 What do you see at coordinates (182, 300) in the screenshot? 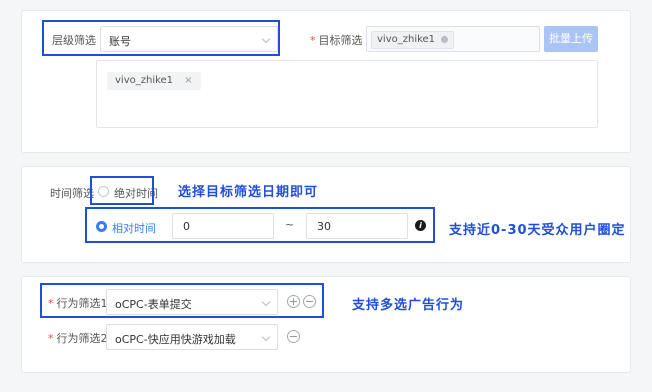
I see `behavior1-highlight` at bounding box center [182, 300].